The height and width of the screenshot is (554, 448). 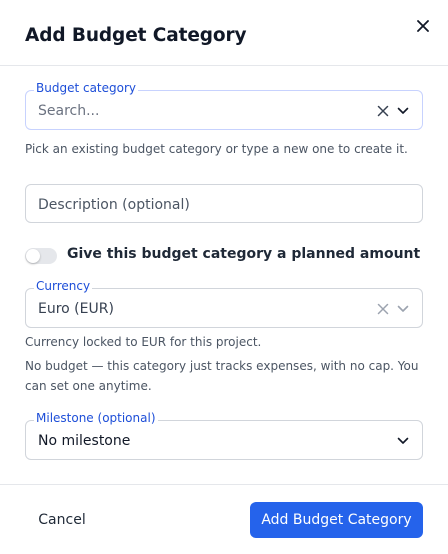 I want to click on cancel-button: Cancel, so click(x=62, y=520).